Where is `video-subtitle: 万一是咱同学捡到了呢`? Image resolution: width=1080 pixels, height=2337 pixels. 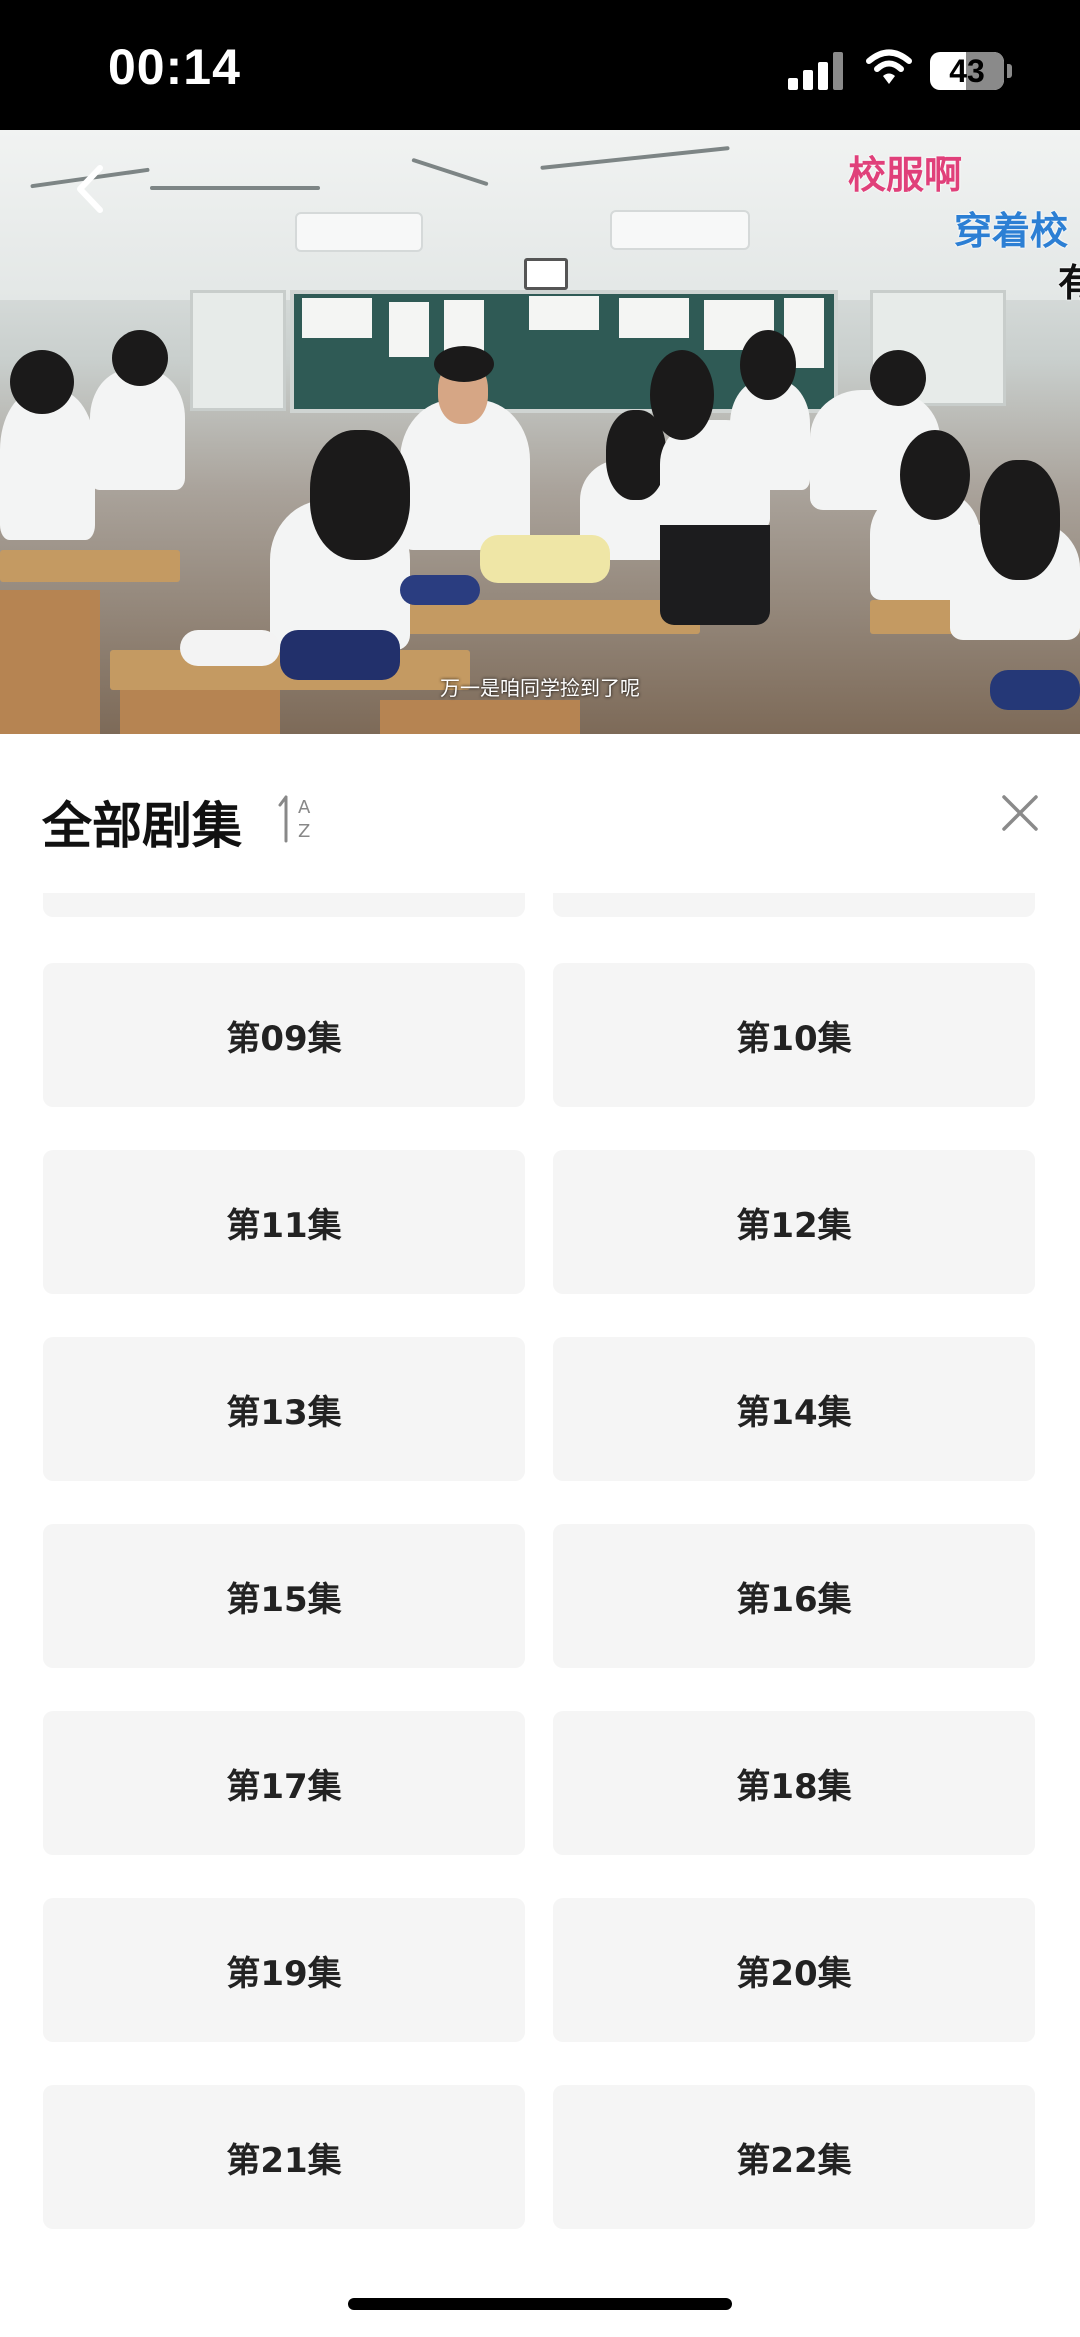
video-subtitle: 万一是咱同学捡到了呢 is located at coordinates (540, 688).